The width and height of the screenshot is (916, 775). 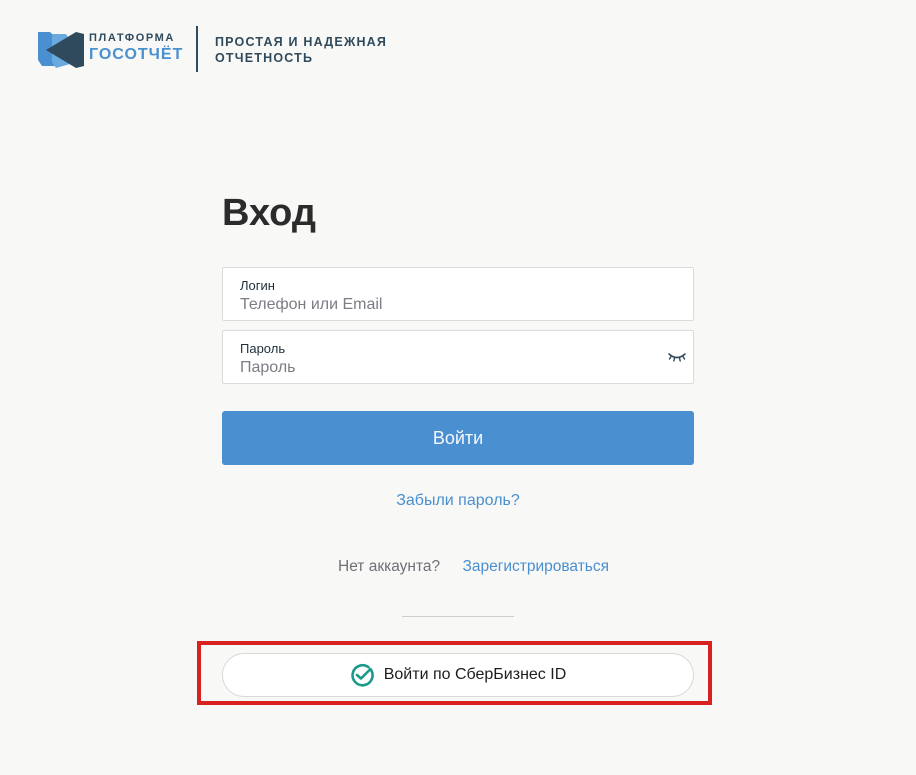 What do you see at coordinates (458, 357) in the screenshot?
I see `password-field: Пароль` at bounding box center [458, 357].